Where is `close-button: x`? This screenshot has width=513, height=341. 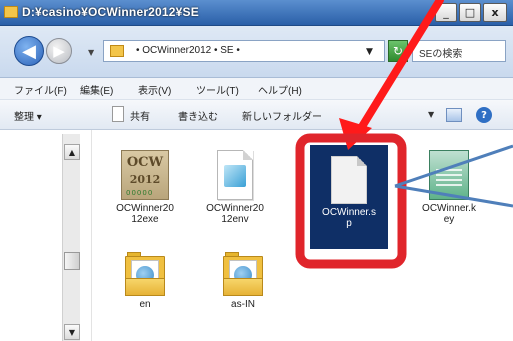
close-button: x is located at coordinates (495, 12).